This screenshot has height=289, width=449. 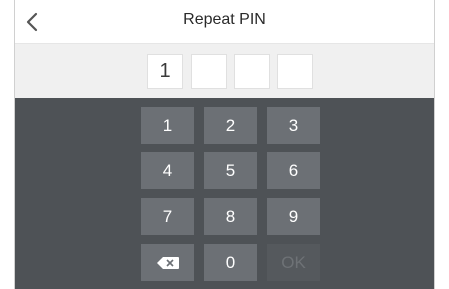 What do you see at coordinates (293, 125) in the screenshot?
I see `key-3: 3` at bounding box center [293, 125].